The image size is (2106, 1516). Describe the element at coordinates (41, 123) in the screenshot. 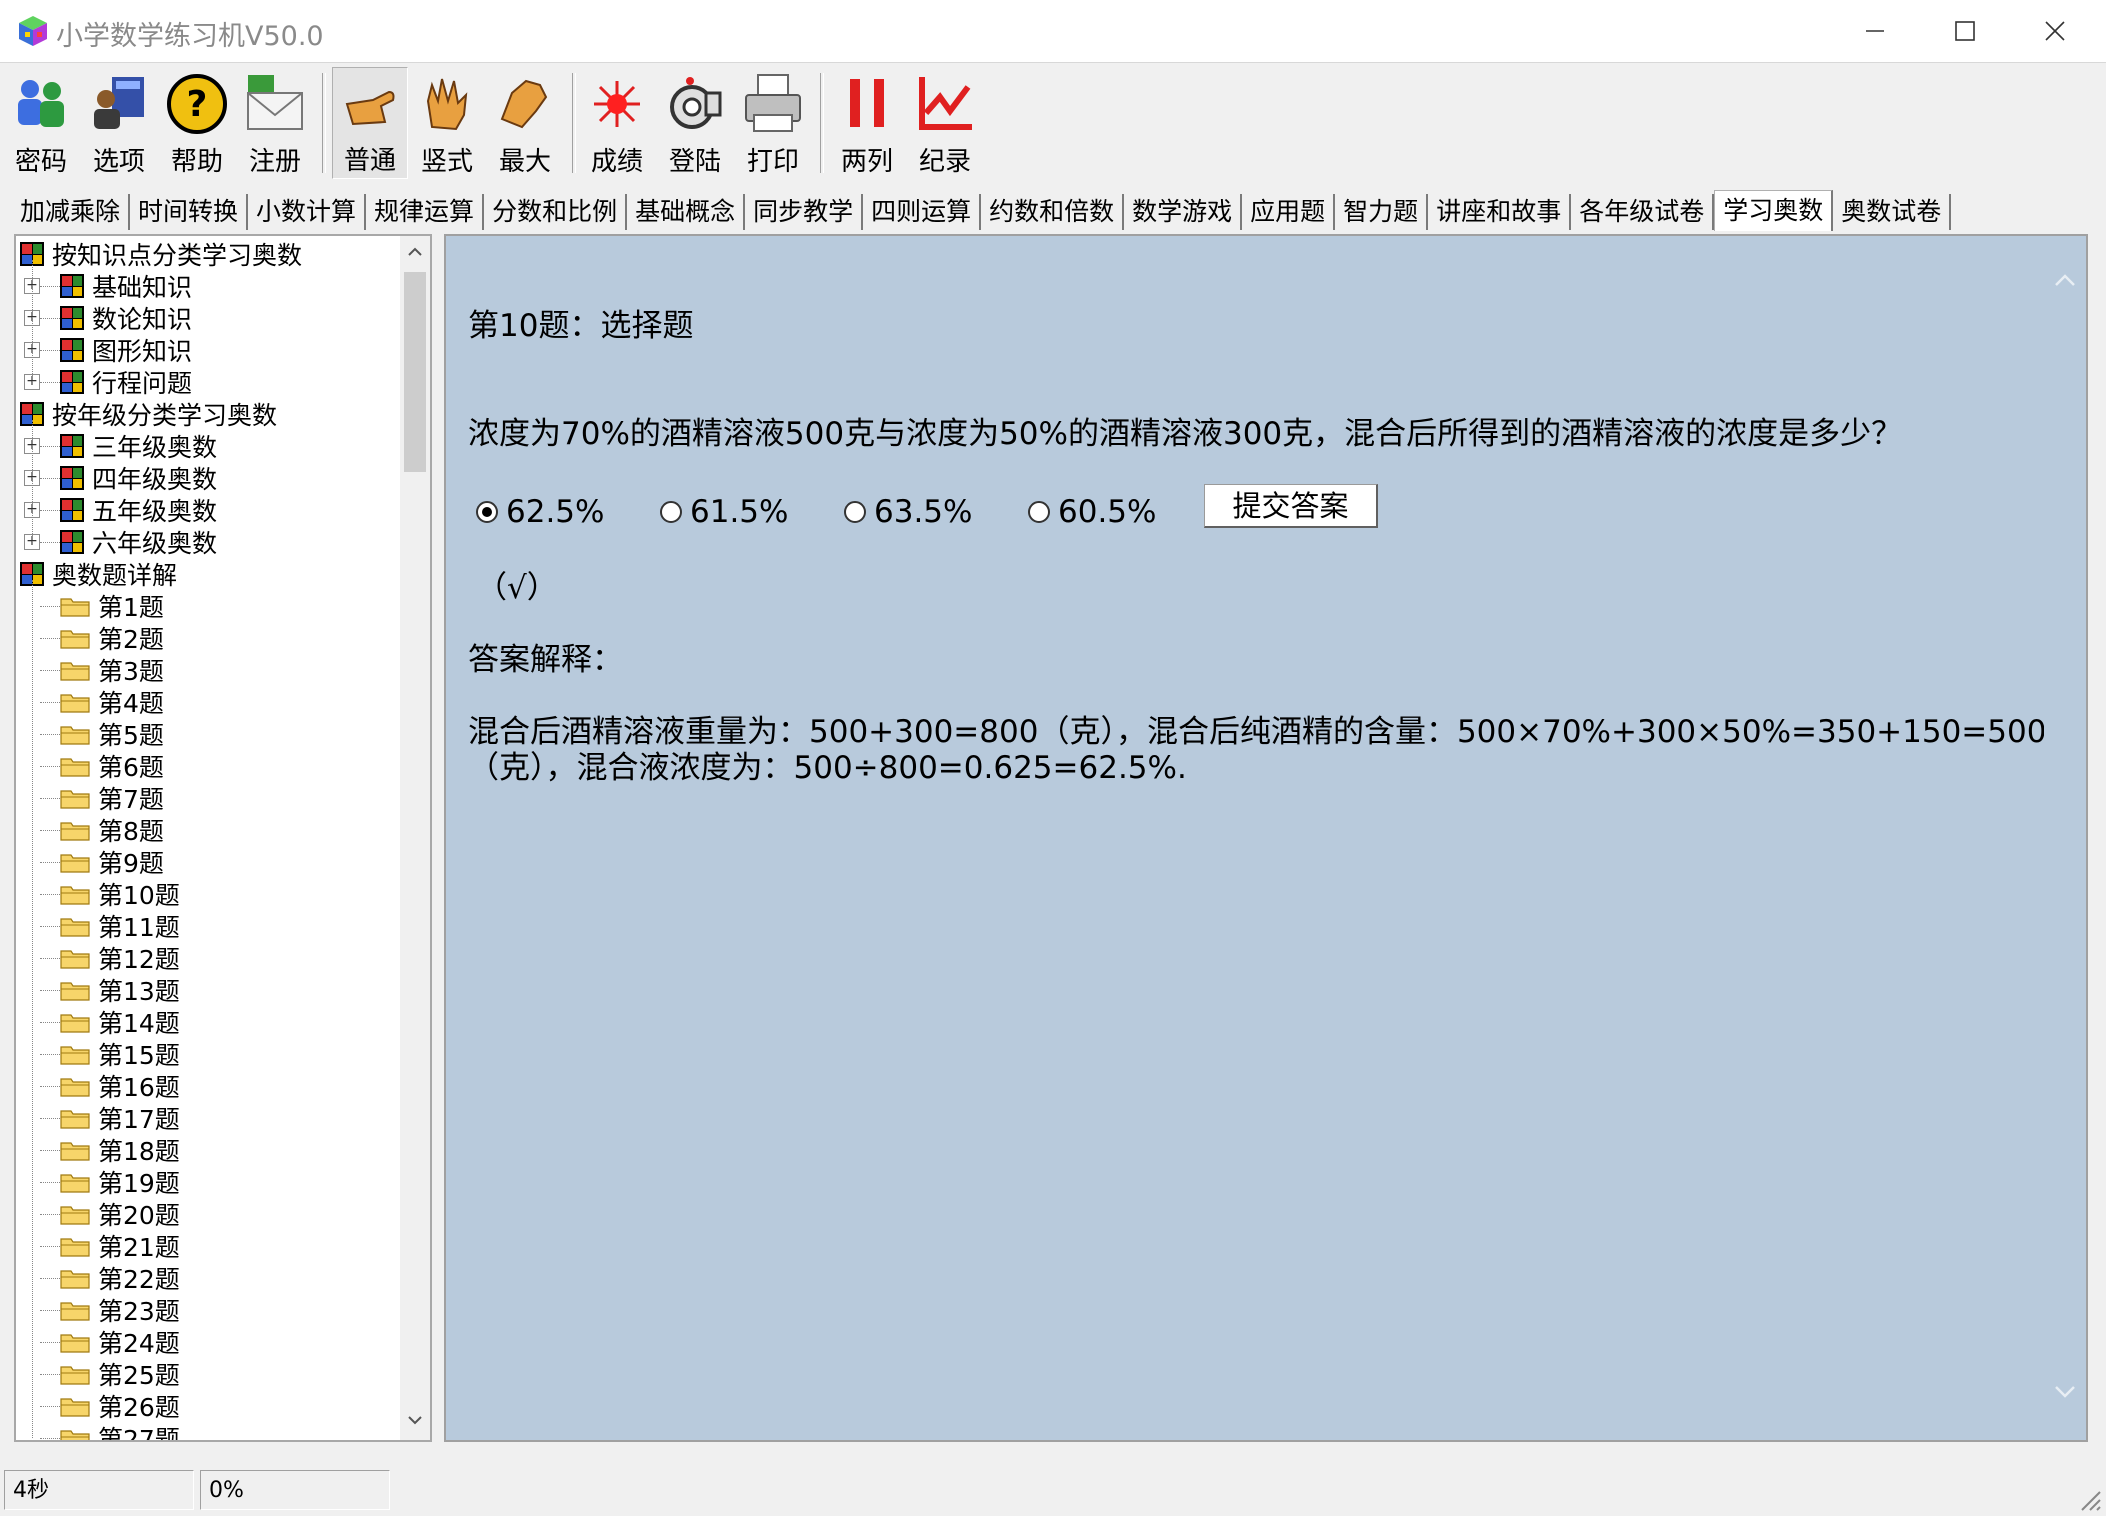

I see `toolbar-password-button: 密码` at that location.